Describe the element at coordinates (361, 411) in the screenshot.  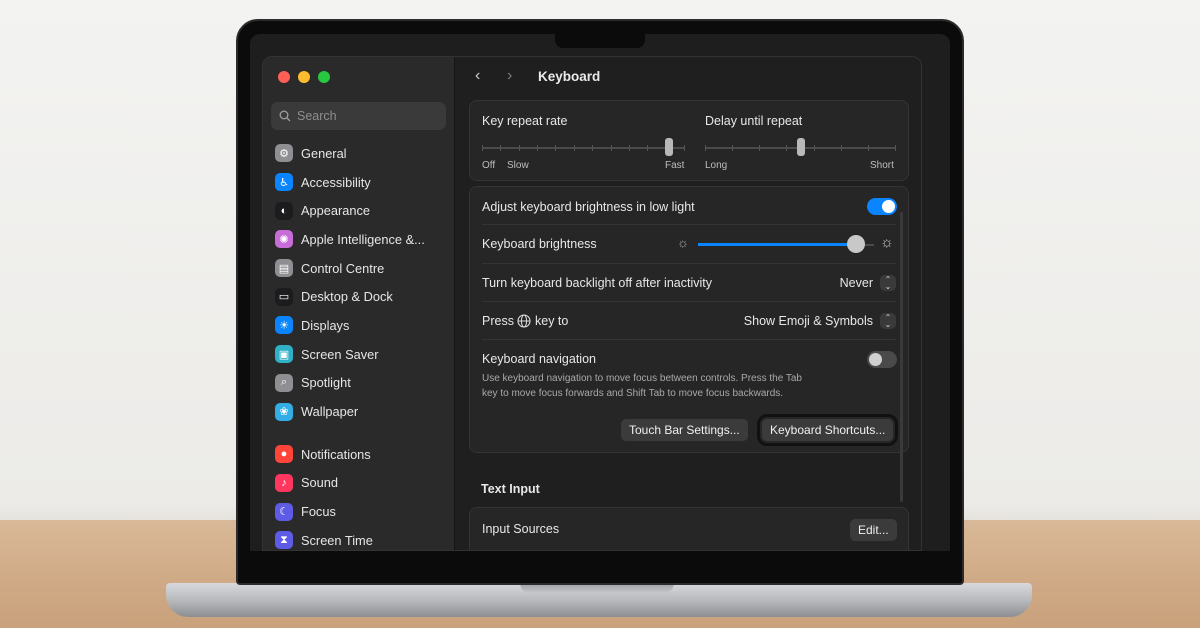
I see `sidebar-item-wallpaper: ❀ Wallpaper` at that location.